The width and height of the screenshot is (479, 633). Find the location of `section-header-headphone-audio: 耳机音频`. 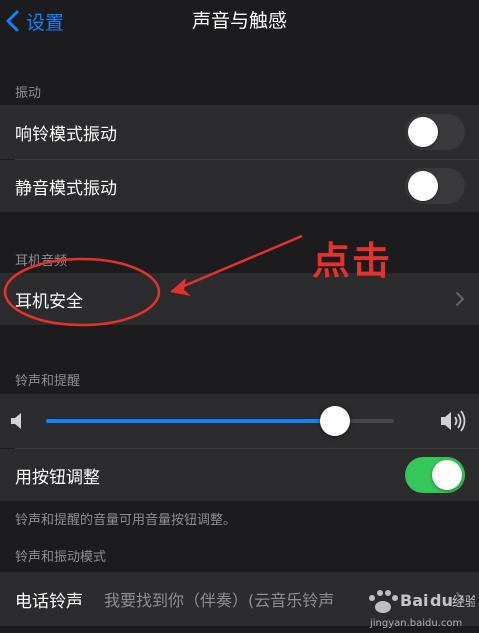

section-header-headphone-audio: 耳机音频 is located at coordinates (41, 261).